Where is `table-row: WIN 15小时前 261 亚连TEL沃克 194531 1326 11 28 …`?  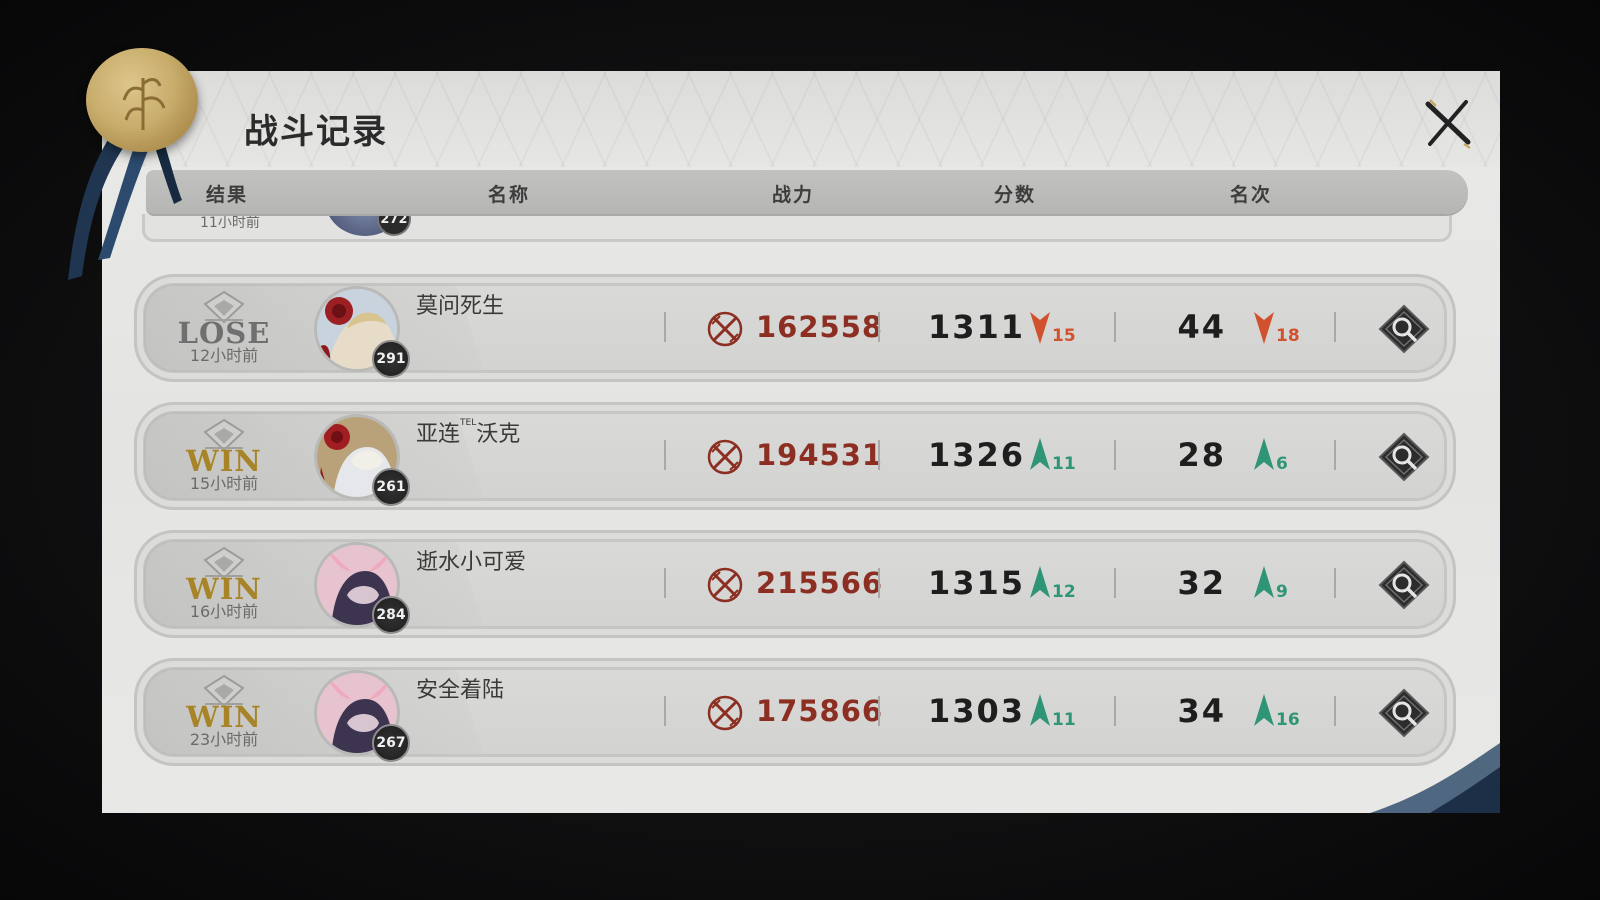
table-row: WIN 15小时前 261 亚连TEL沃克 194531 1326 11 28 … is located at coordinates (795, 456).